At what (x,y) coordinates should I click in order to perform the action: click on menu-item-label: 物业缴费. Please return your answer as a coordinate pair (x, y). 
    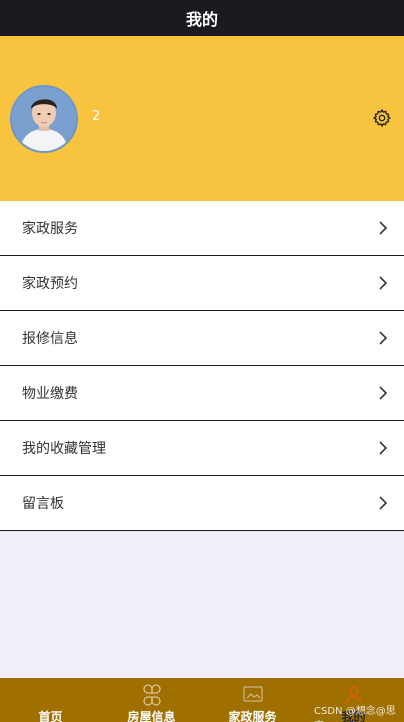
    Looking at the image, I should click on (50, 394).